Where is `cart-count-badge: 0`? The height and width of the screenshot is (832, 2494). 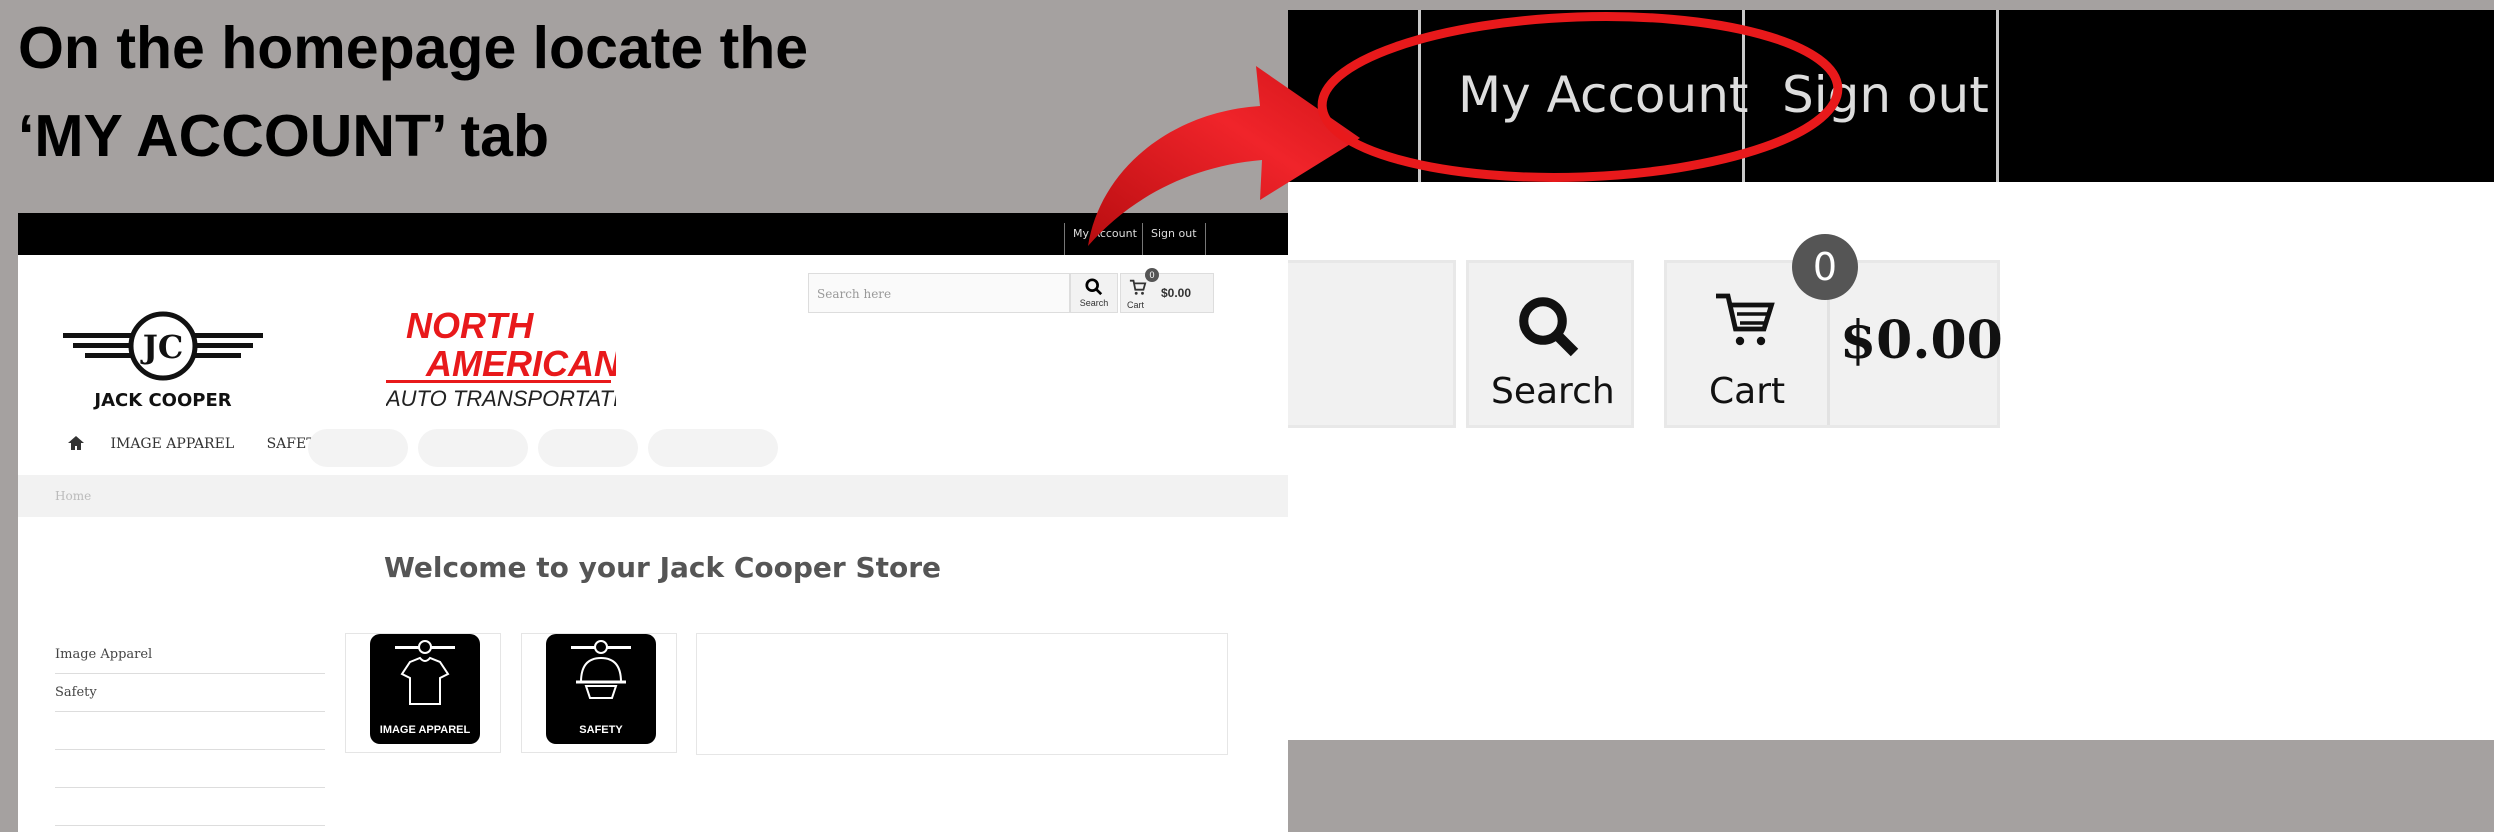 cart-count-badge: 0 is located at coordinates (1152, 275).